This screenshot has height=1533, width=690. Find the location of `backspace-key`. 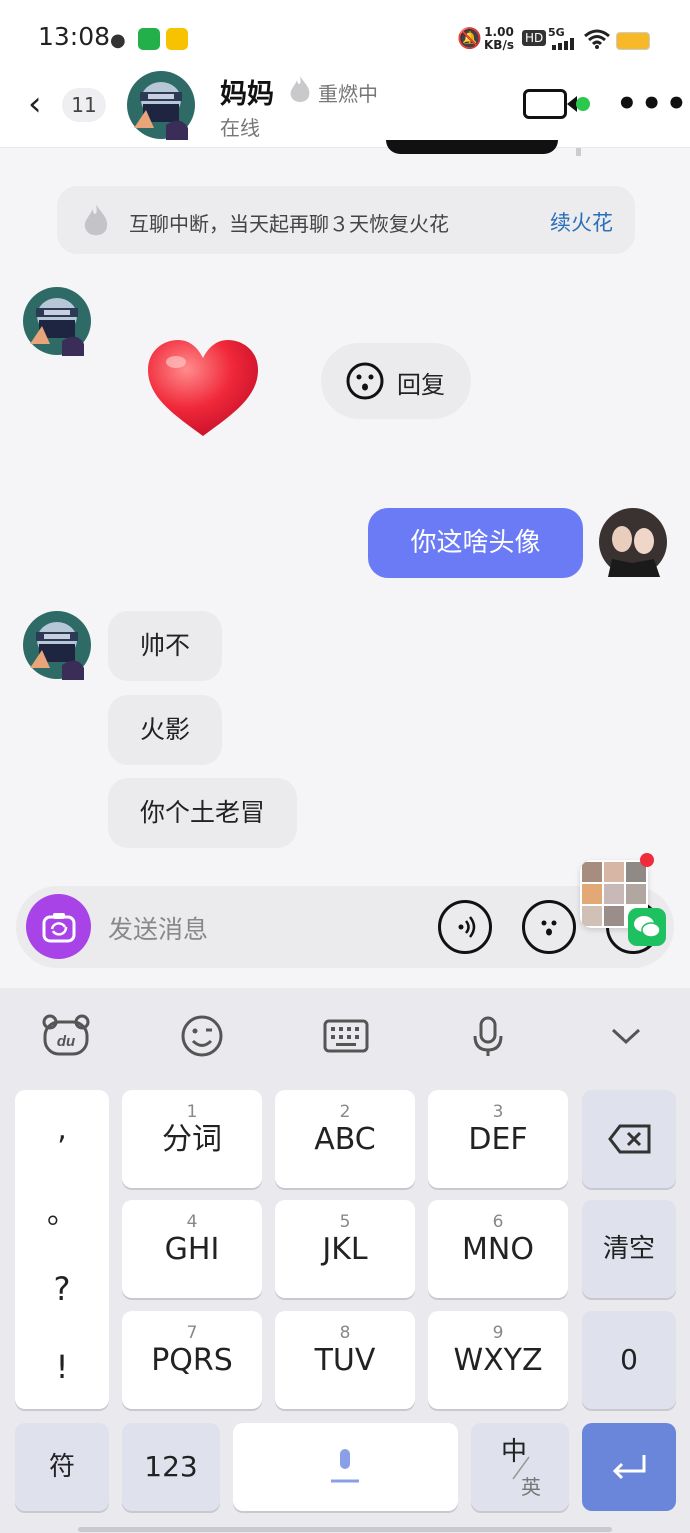

backspace-key is located at coordinates (629, 1139).